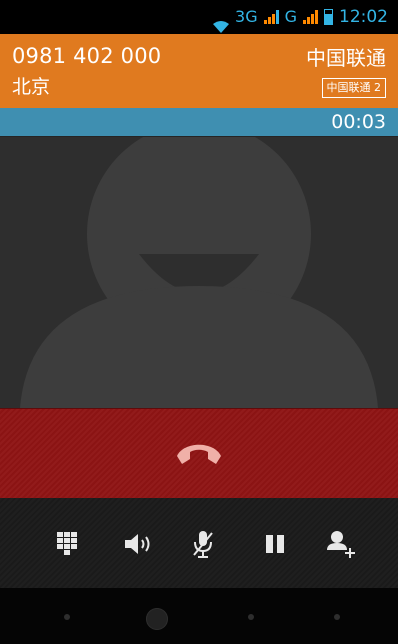 The width and height of the screenshot is (398, 644). I want to click on end-call-button, so click(199, 454).